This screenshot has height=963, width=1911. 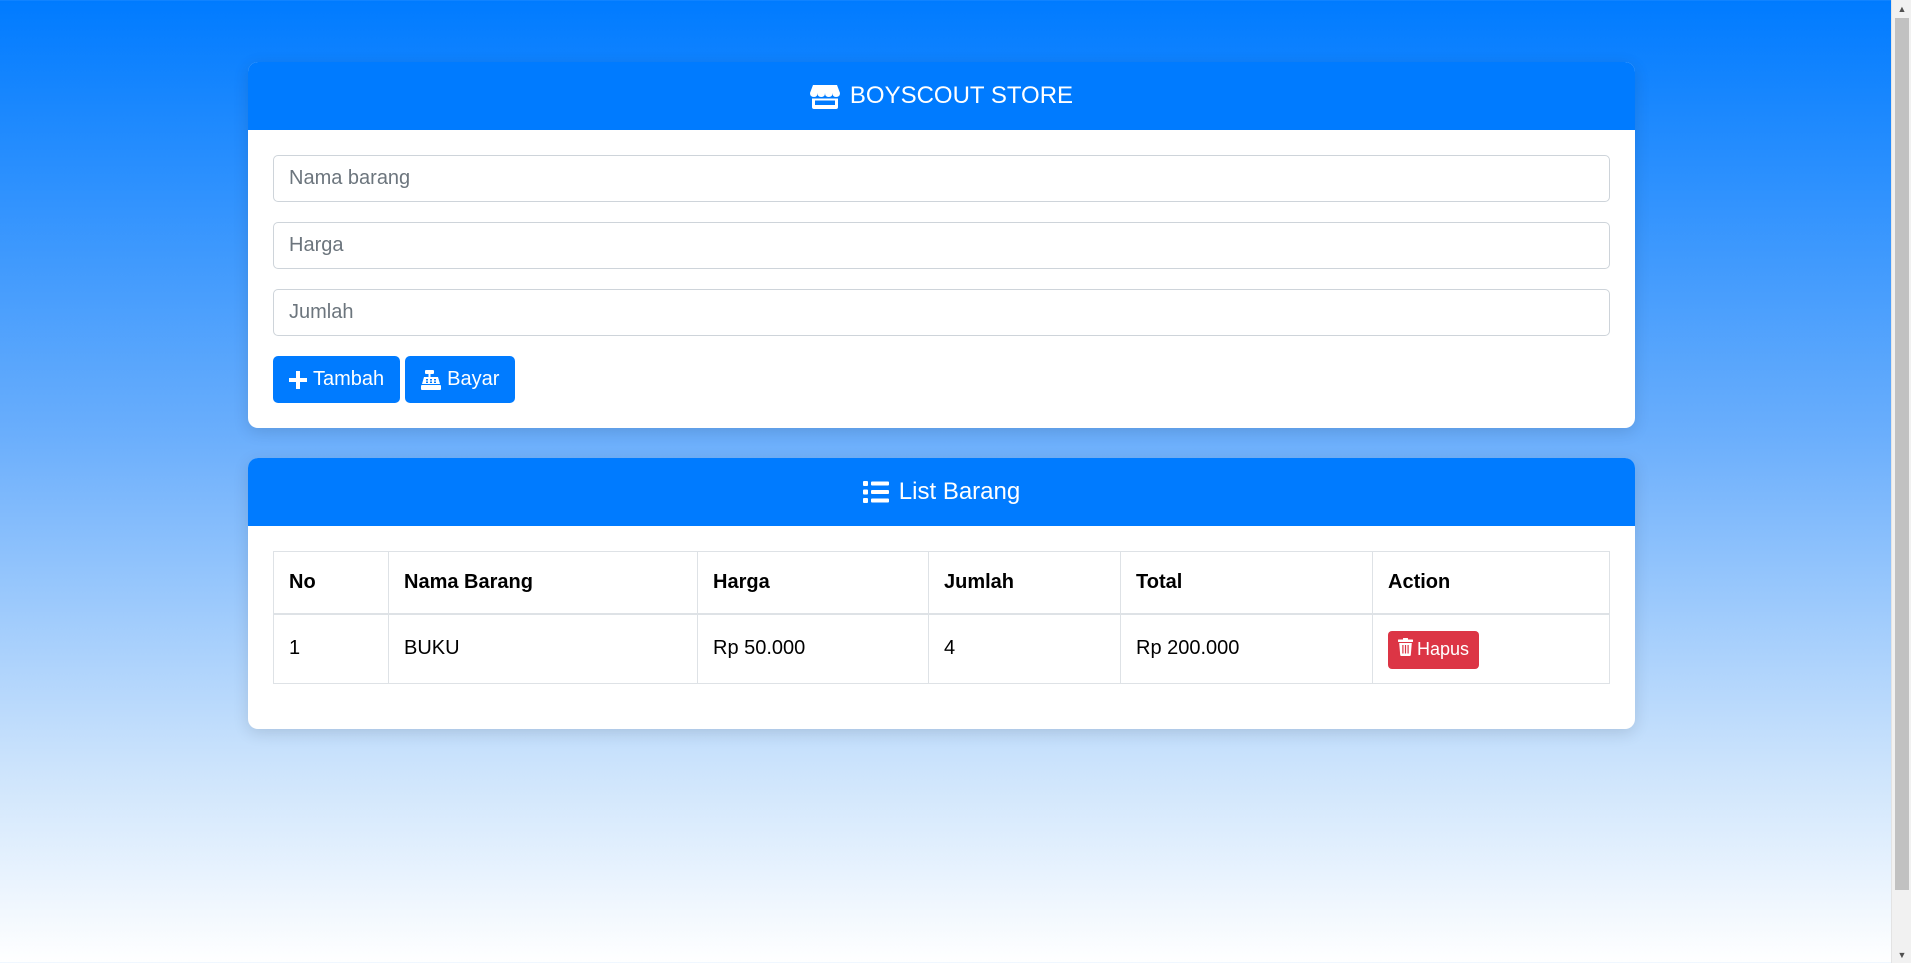 What do you see at coordinates (1901, 954) in the screenshot?
I see `scroll-down-arrow-icon: ▼` at bounding box center [1901, 954].